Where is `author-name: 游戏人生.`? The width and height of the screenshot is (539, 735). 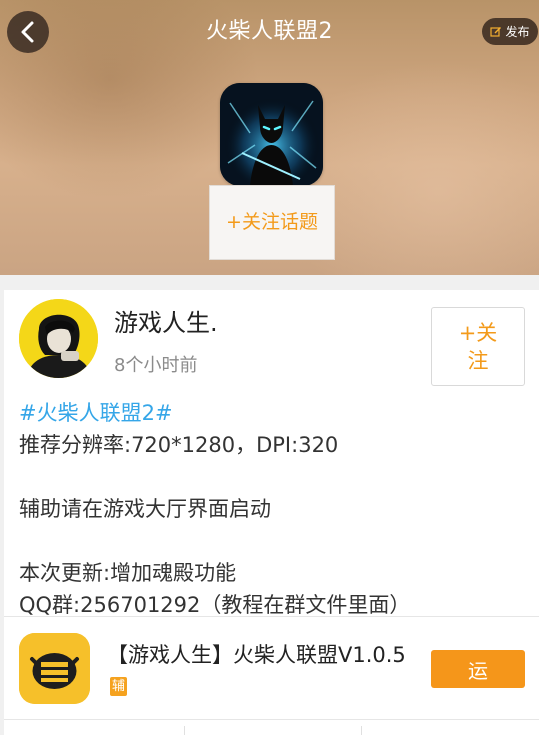
author-name: 游戏人生. is located at coordinates (166, 323).